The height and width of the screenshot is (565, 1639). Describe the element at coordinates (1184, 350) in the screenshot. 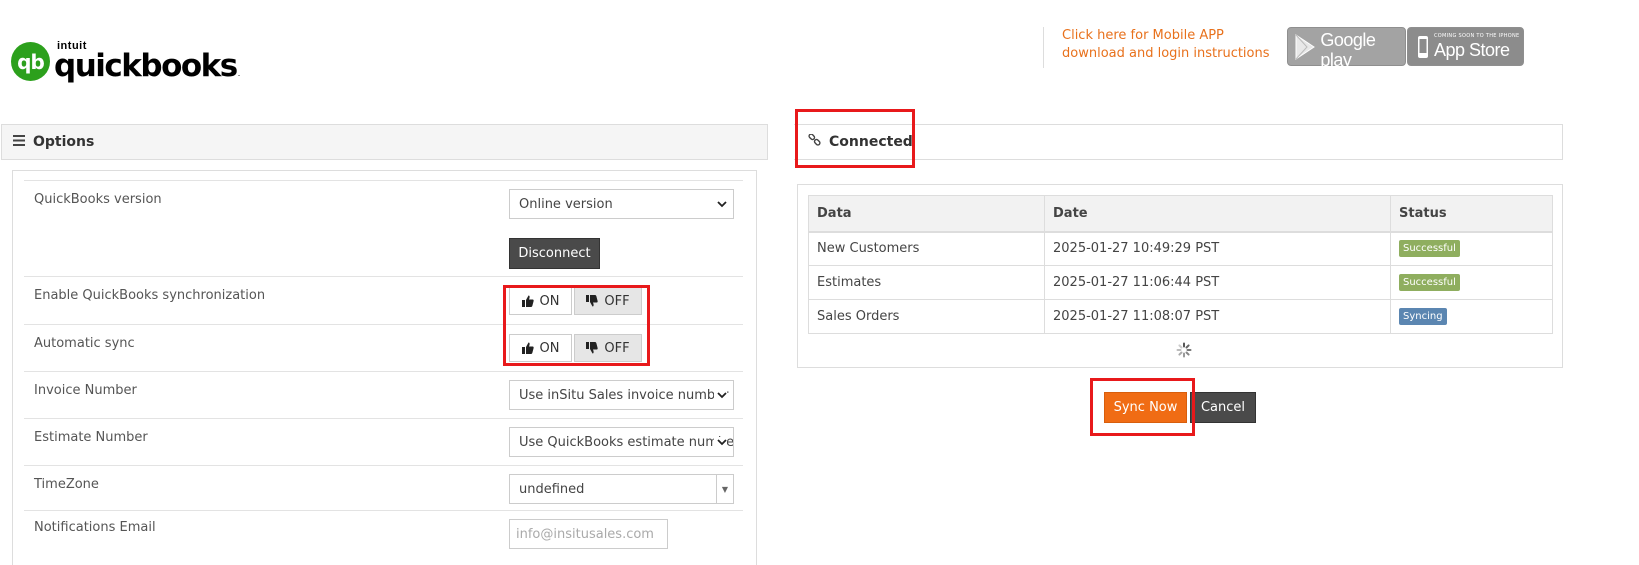

I see `loading-spinner-icon` at that location.